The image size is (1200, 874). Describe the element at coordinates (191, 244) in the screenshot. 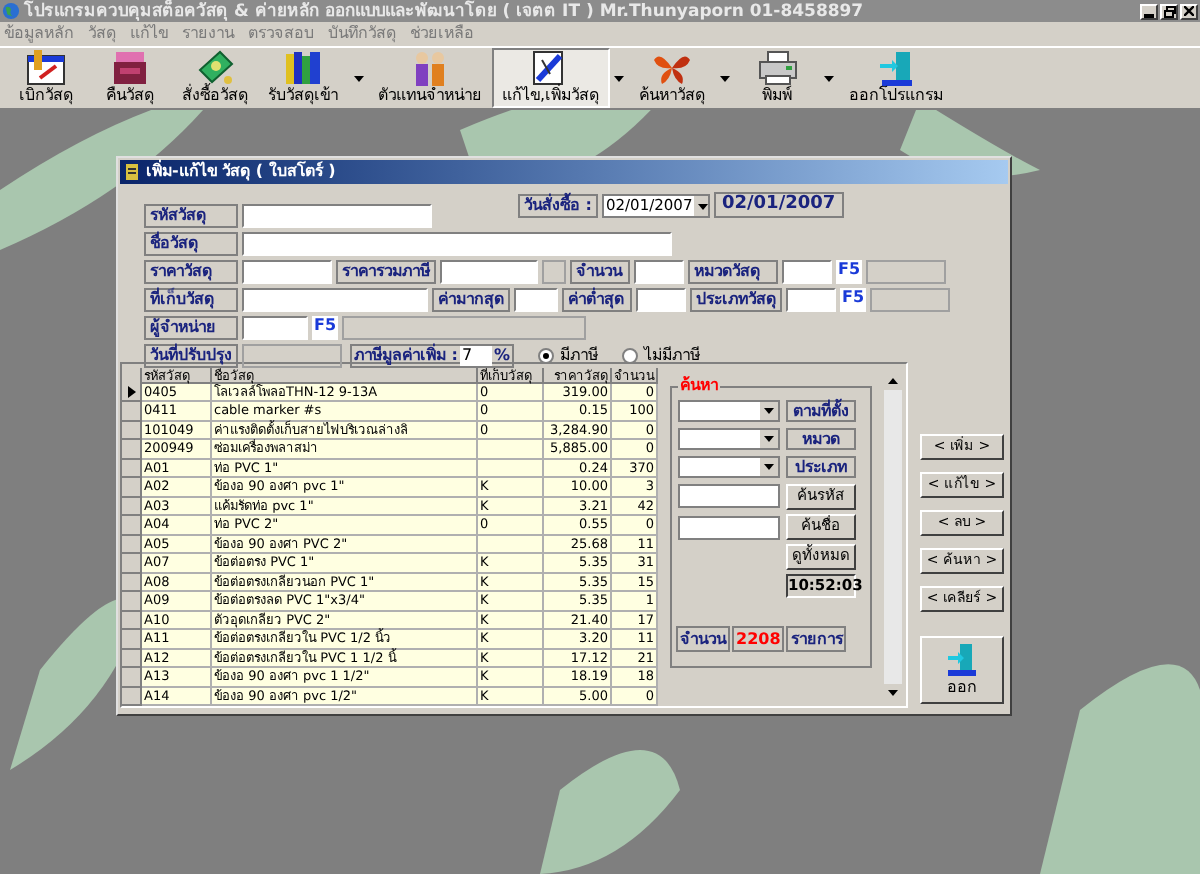

I see `field-label: ชื่อวัสดุ` at that location.